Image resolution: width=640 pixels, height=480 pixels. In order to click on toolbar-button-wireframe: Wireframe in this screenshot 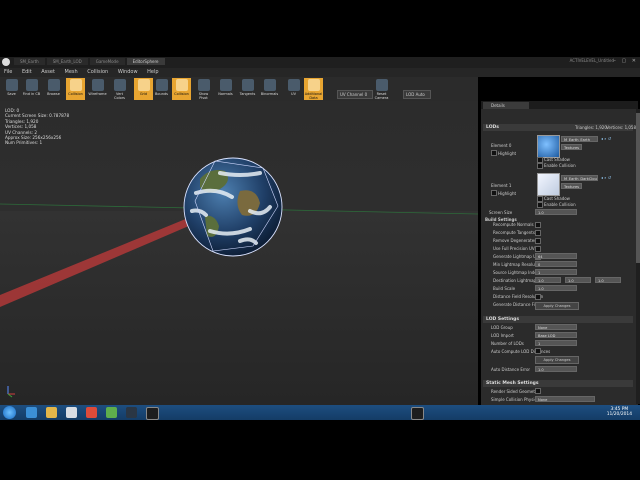, I will do `click(97, 89)`.